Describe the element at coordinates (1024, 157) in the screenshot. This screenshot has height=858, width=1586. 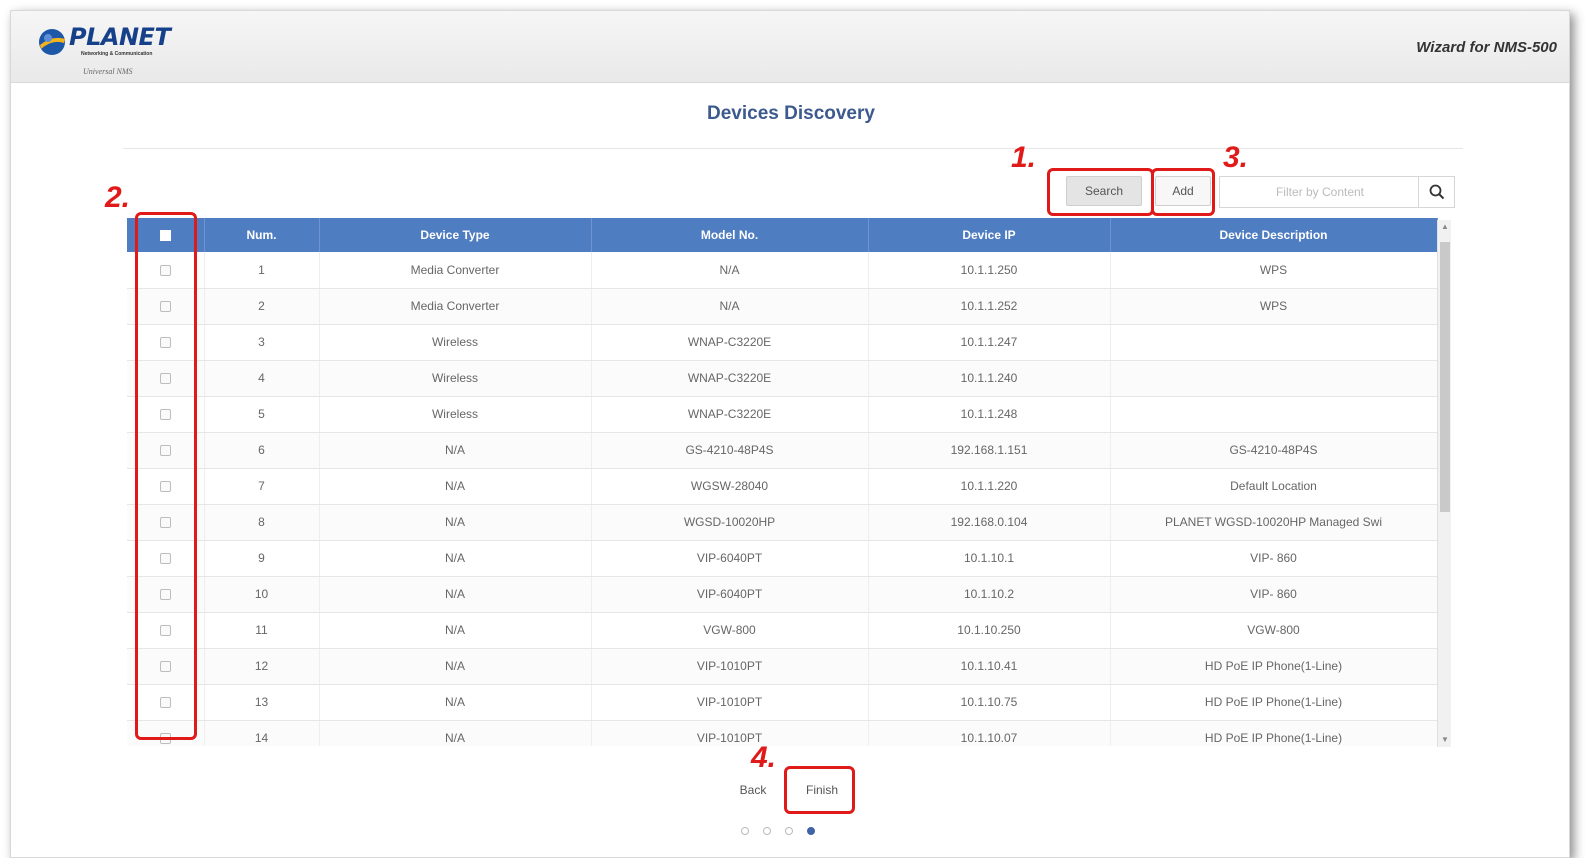
I see `annotation-step-1: 1.` at that location.